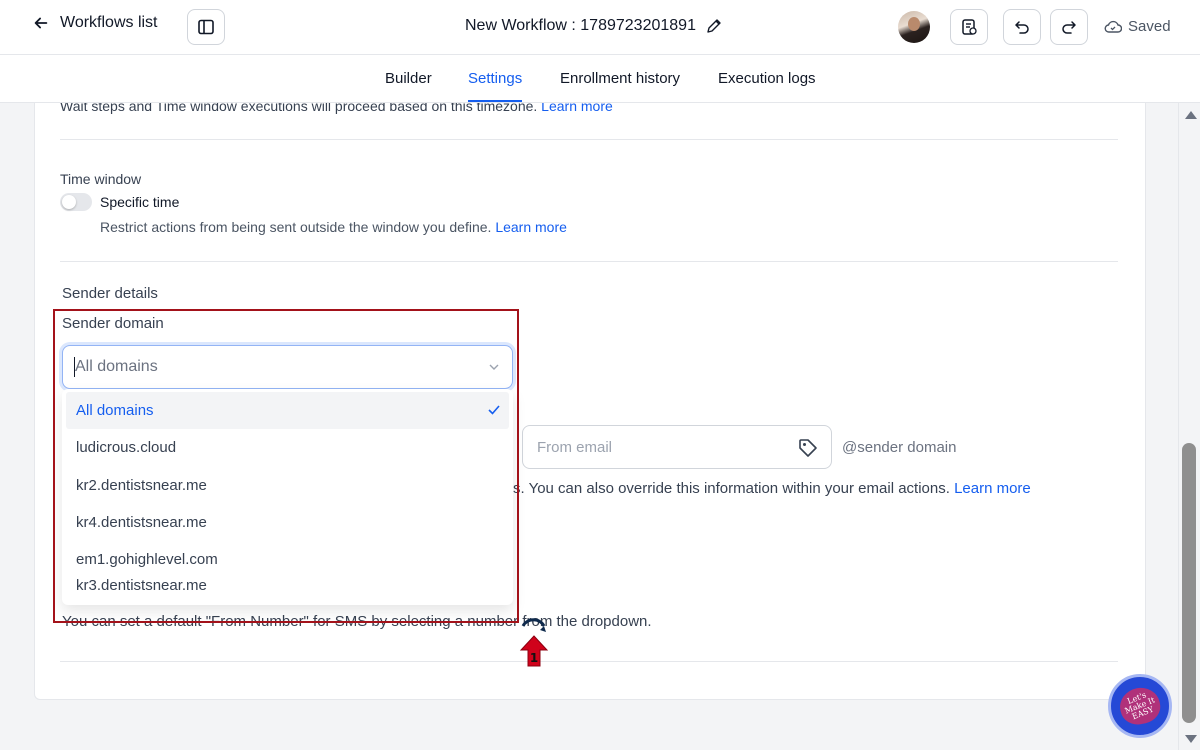  Describe the element at coordinates (495, 86) in the screenshot. I see `tab-settings: Settings` at that location.